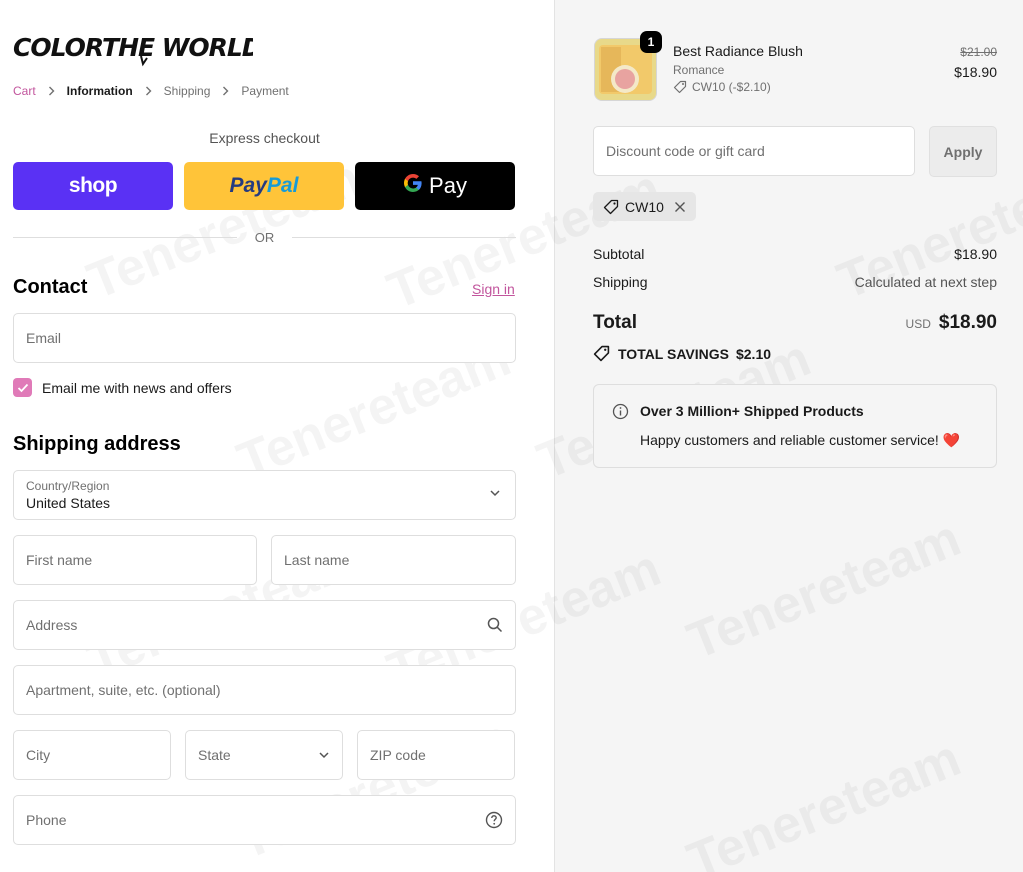 The width and height of the screenshot is (1023, 872). I want to click on shop-pay-button: shop, so click(93, 186).